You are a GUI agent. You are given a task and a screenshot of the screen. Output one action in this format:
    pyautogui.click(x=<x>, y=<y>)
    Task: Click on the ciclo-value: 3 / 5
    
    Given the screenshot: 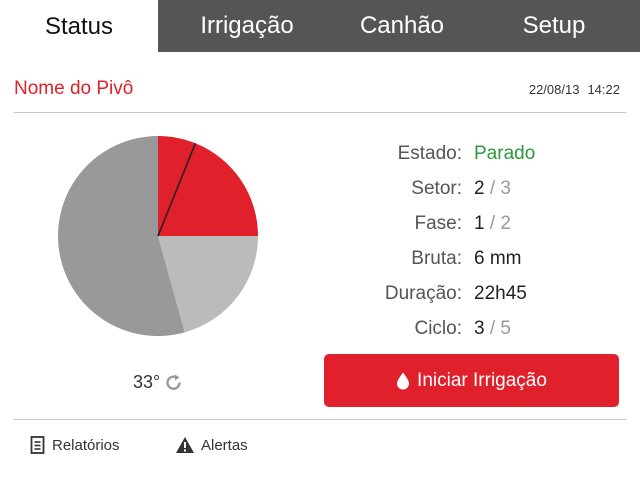 What is the action you would take?
    pyautogui.click(x=492, y=329)
    